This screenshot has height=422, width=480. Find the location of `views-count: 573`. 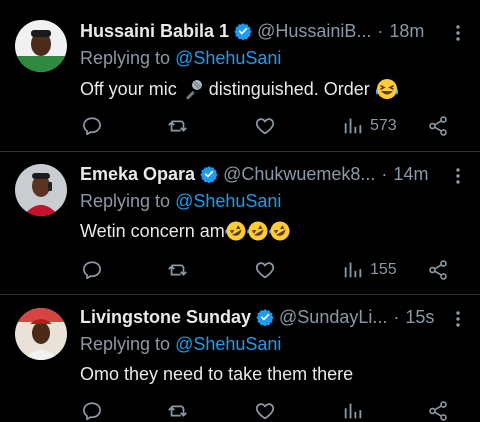

views-count: 573 is located at coordinates (383, 125).